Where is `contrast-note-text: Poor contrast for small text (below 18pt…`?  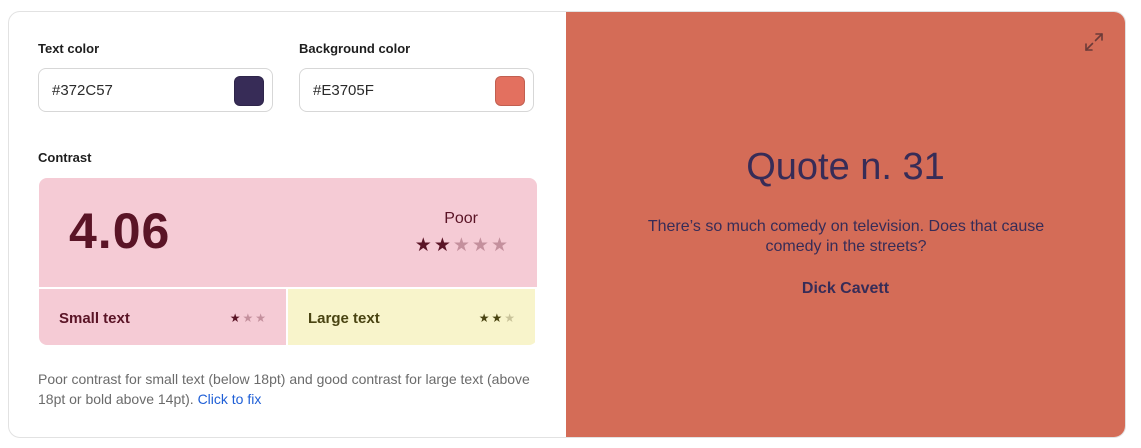 contrast-note-text: Poor contrast for small text (below 18pt… is located at coordinates (284, 389).